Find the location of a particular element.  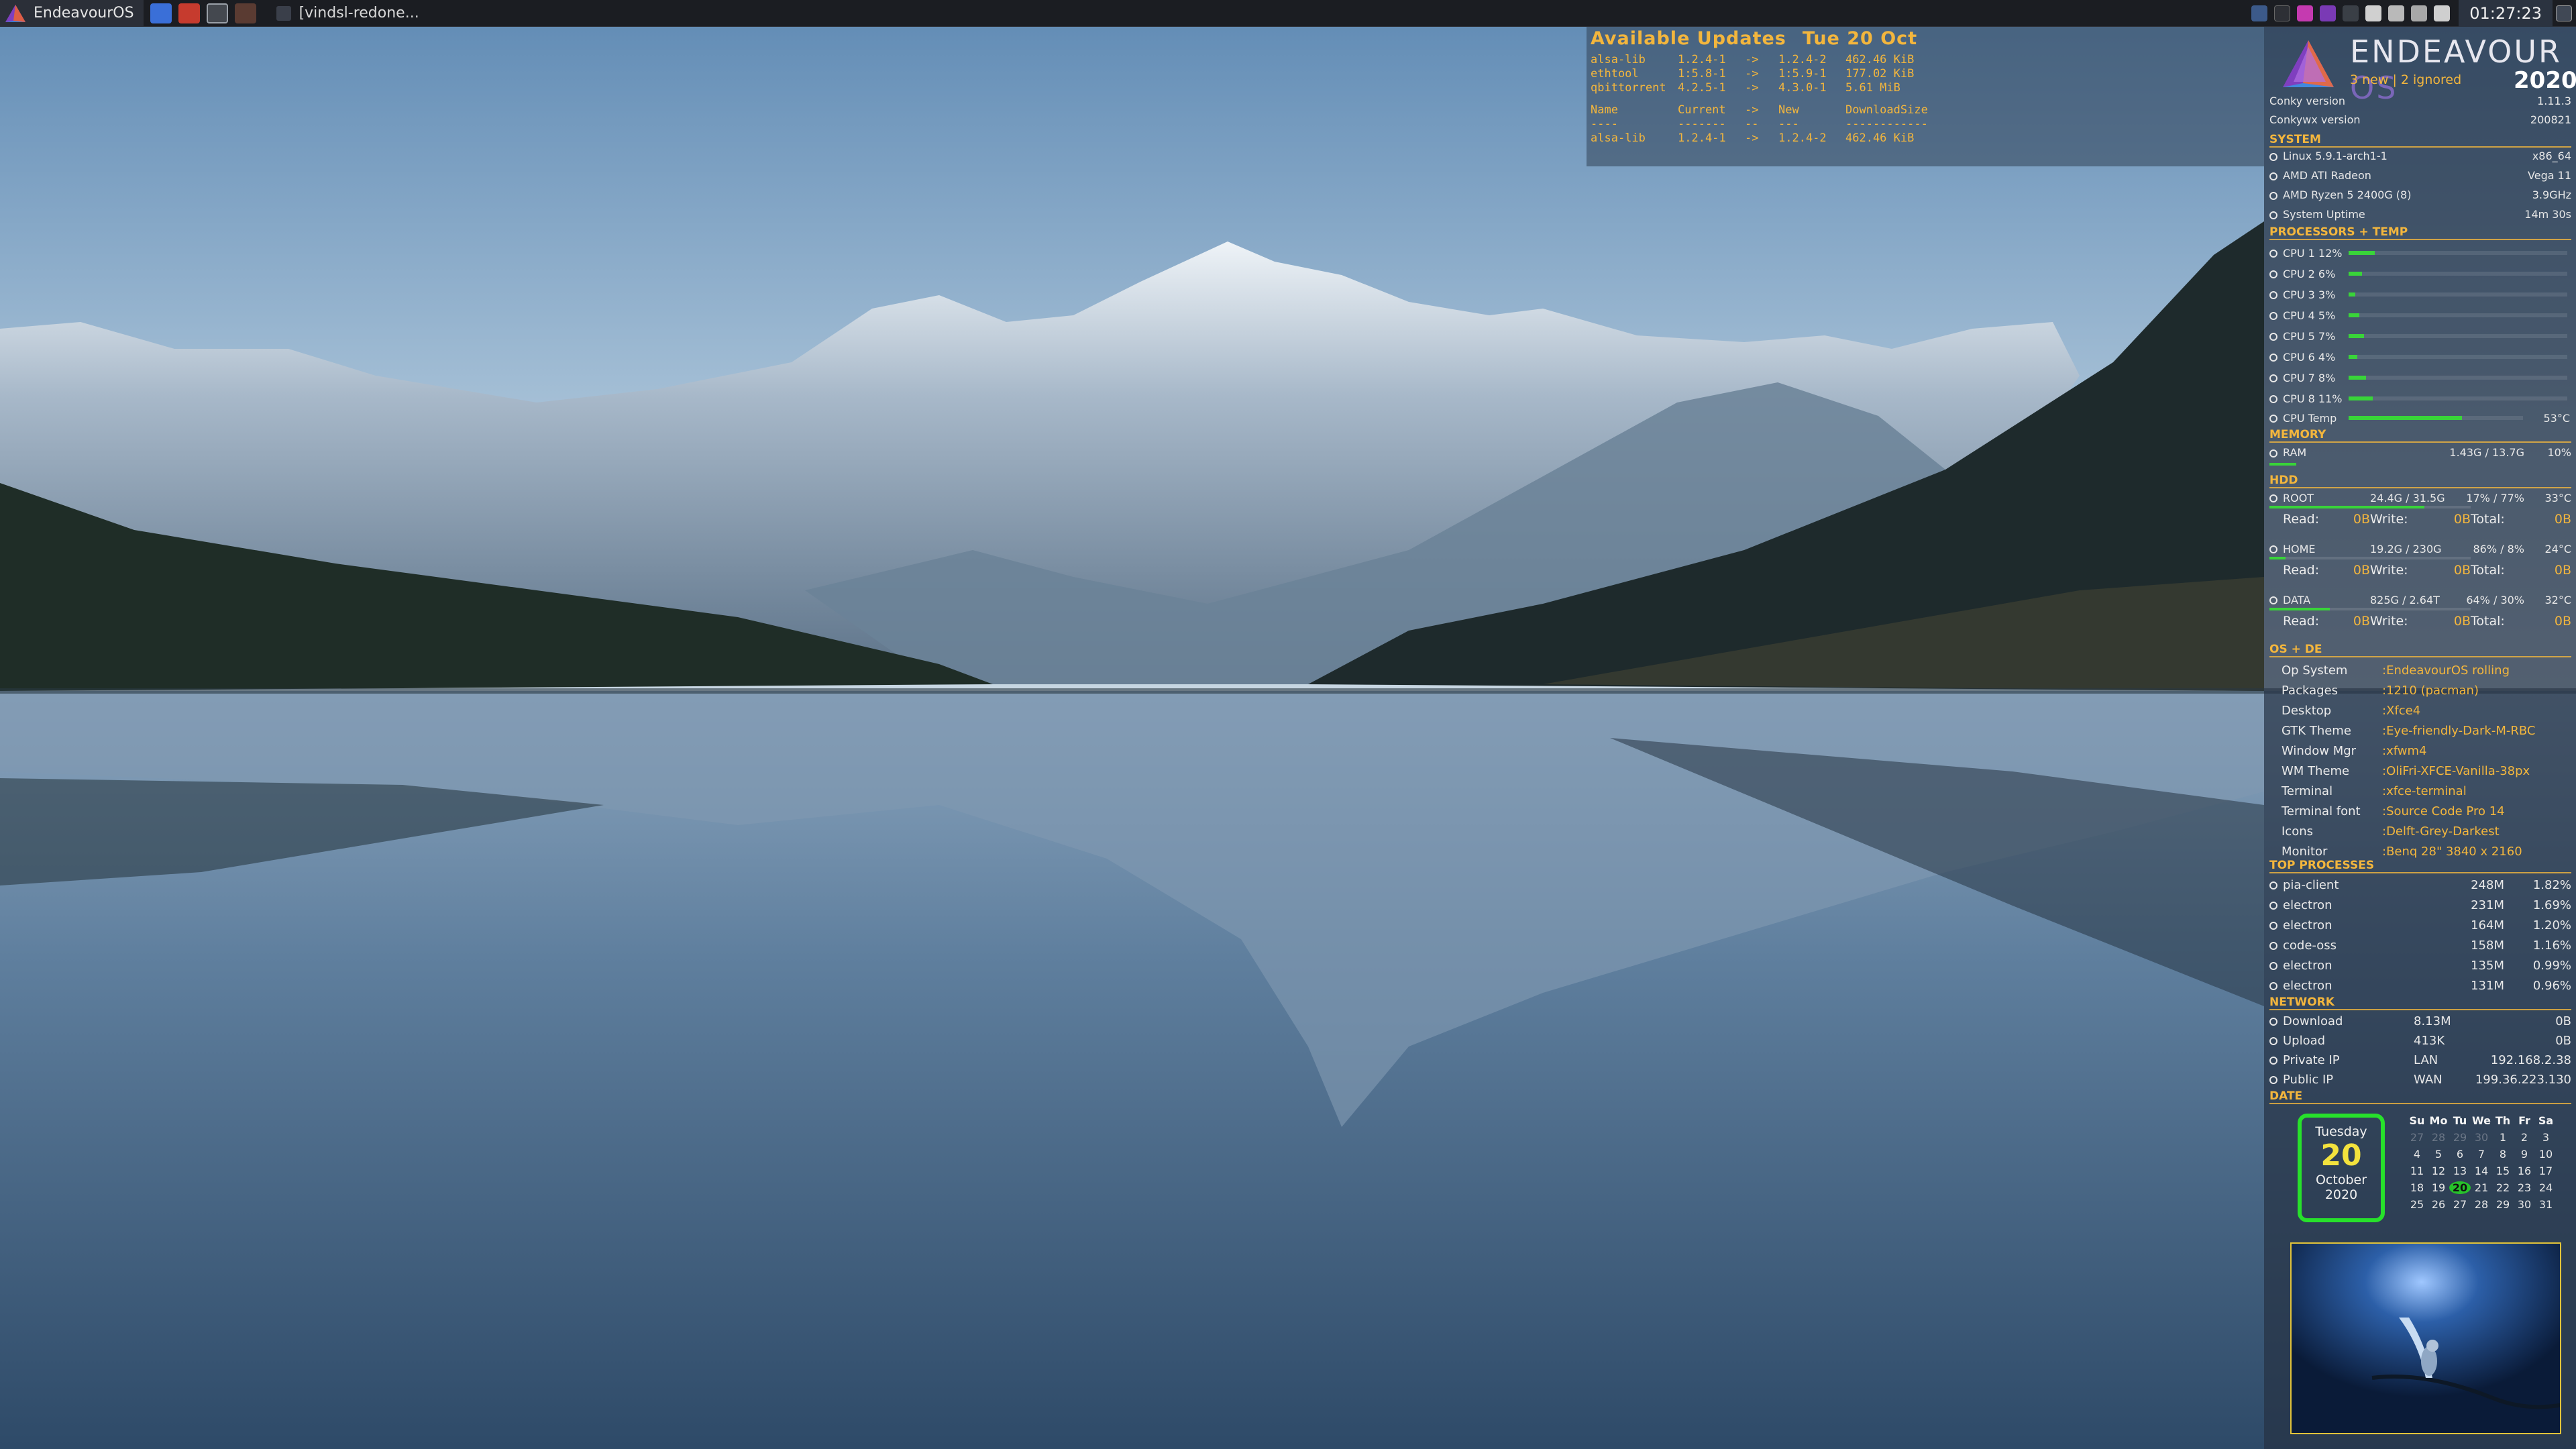

calendar-day: 24 is located at coordinates (2545, 1187).